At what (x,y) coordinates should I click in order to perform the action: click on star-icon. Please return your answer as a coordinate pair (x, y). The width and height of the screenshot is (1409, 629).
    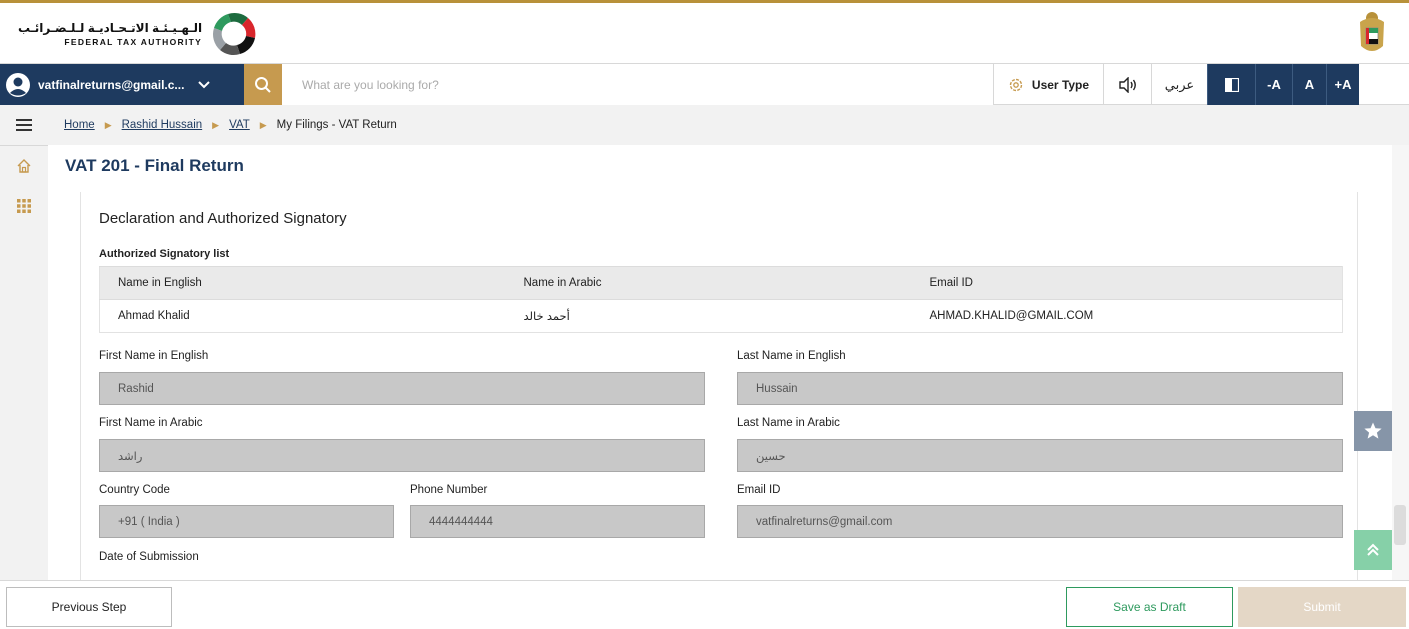
    Looking at the image, I should click on (1373, 430).